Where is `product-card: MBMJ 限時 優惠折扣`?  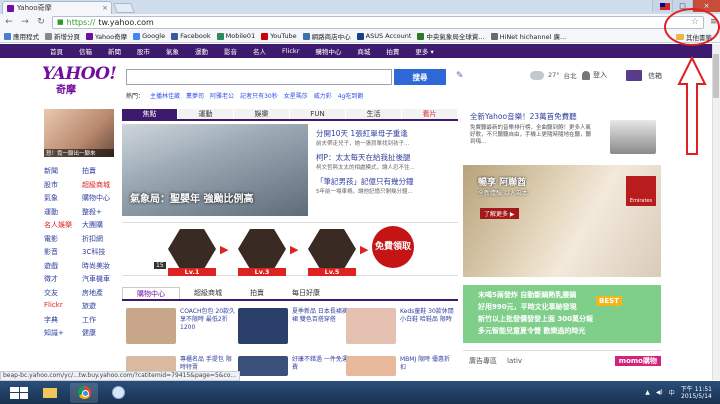
product-card: MBMJ 限時 優惠折扣 is located at coordinates (401, 366).